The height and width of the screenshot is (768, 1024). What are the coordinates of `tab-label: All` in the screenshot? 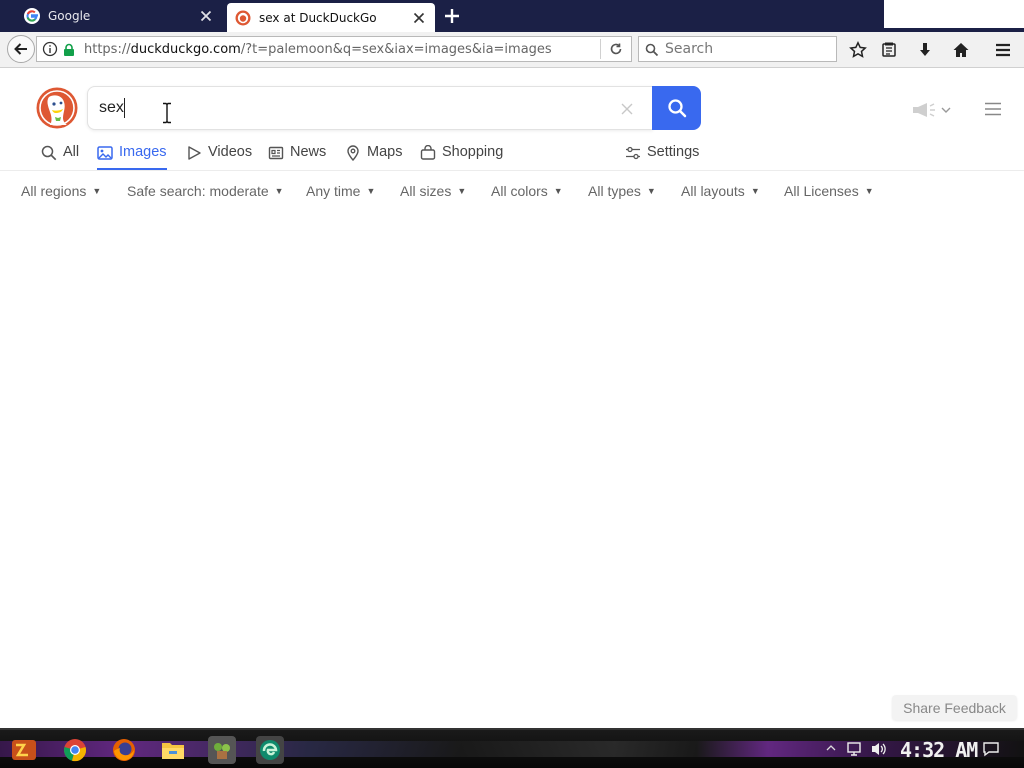 It's located at (71, 152).